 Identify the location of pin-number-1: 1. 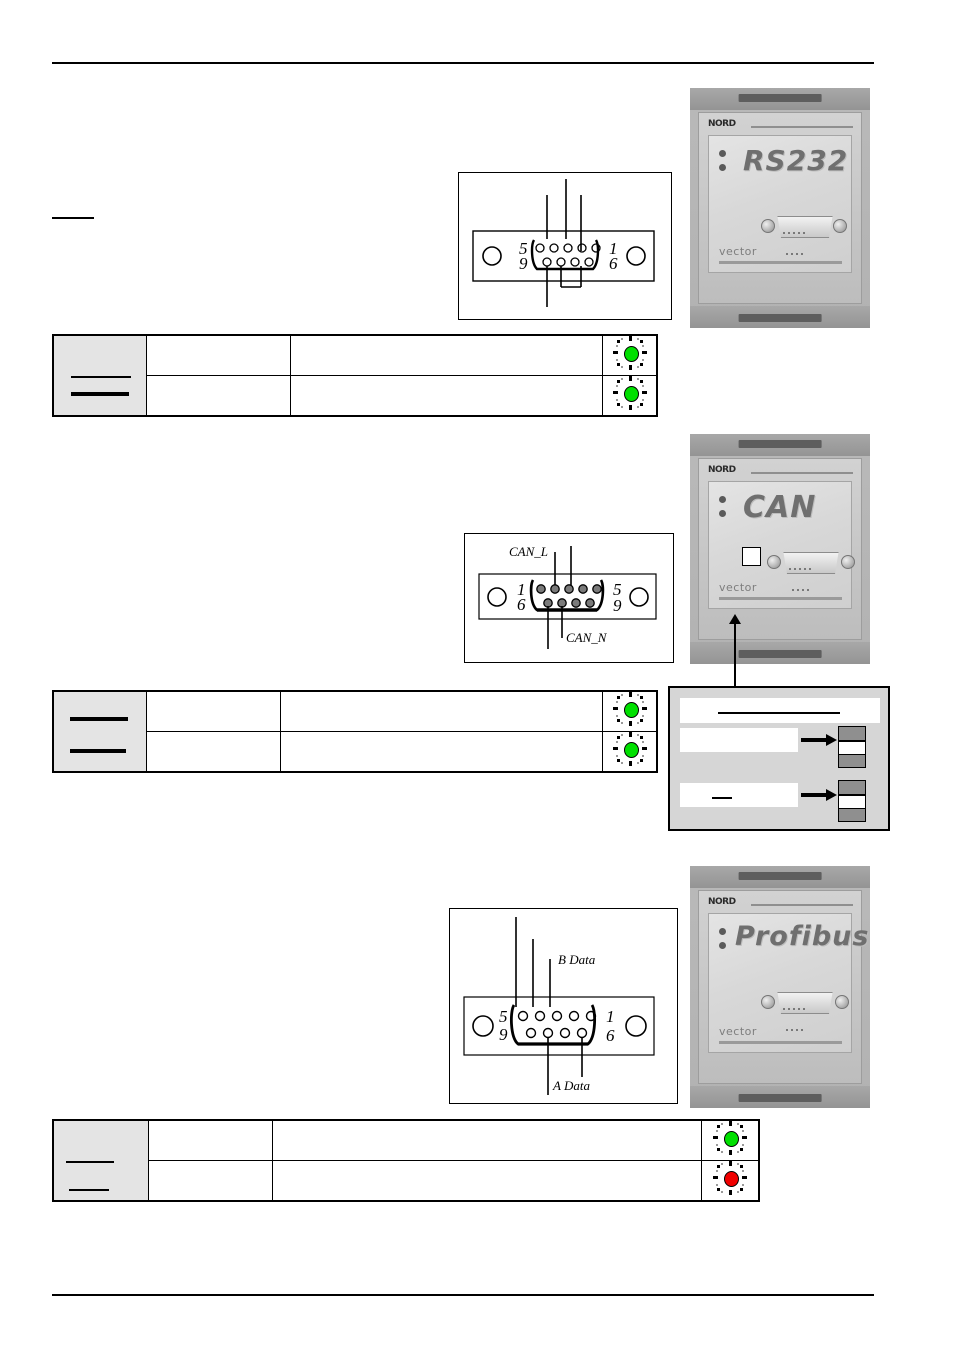
(610, 1016).